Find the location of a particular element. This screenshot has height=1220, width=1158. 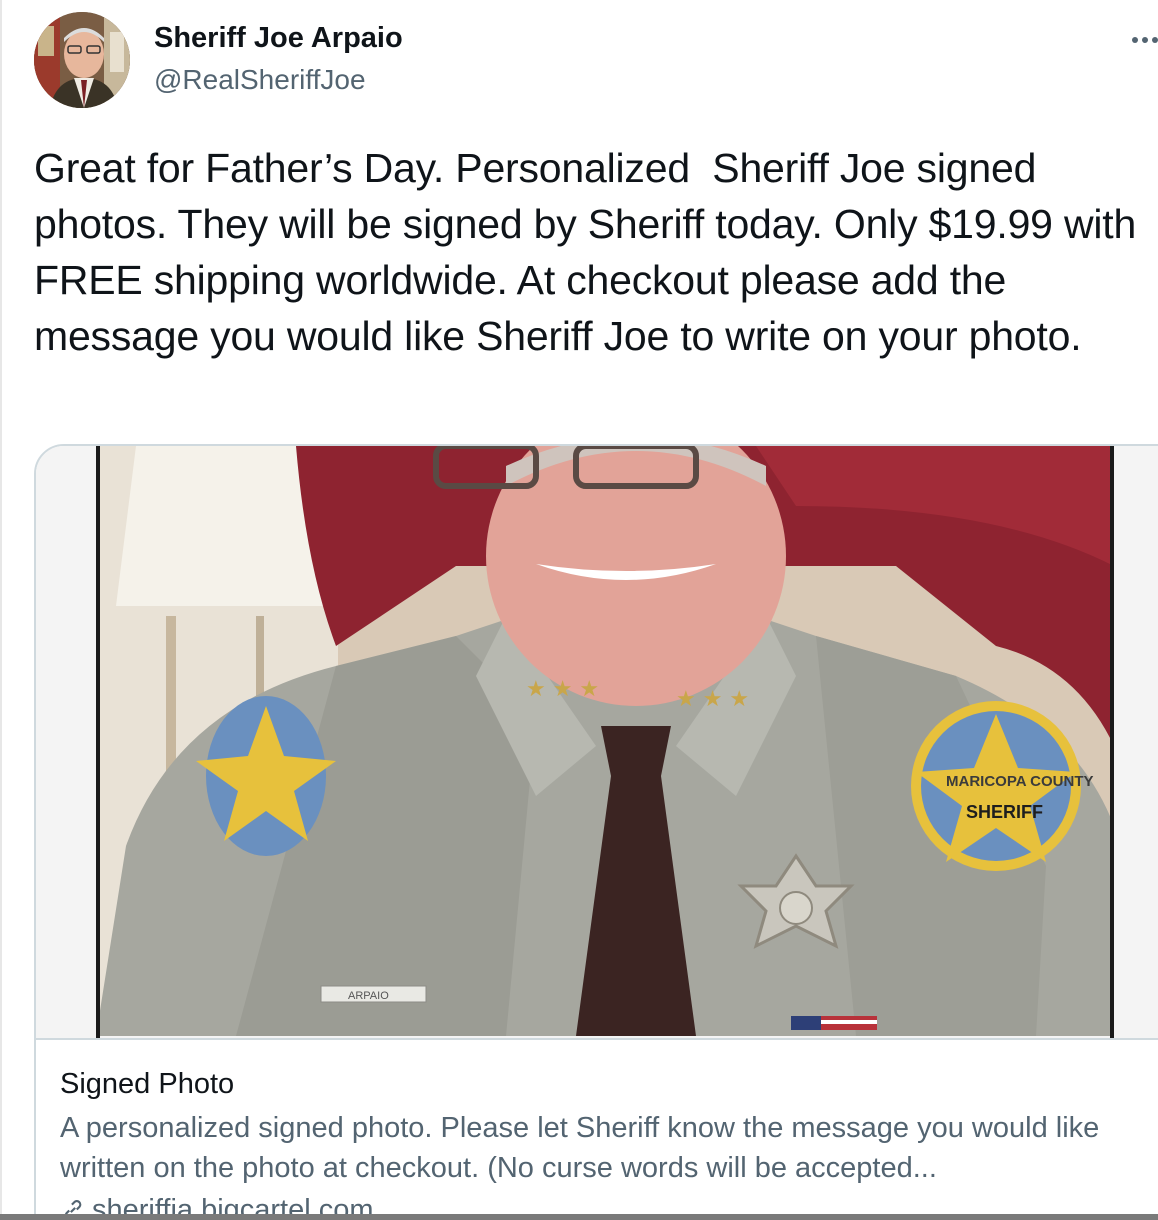

window-bottom-edge is located at coordinates (579, 1217).